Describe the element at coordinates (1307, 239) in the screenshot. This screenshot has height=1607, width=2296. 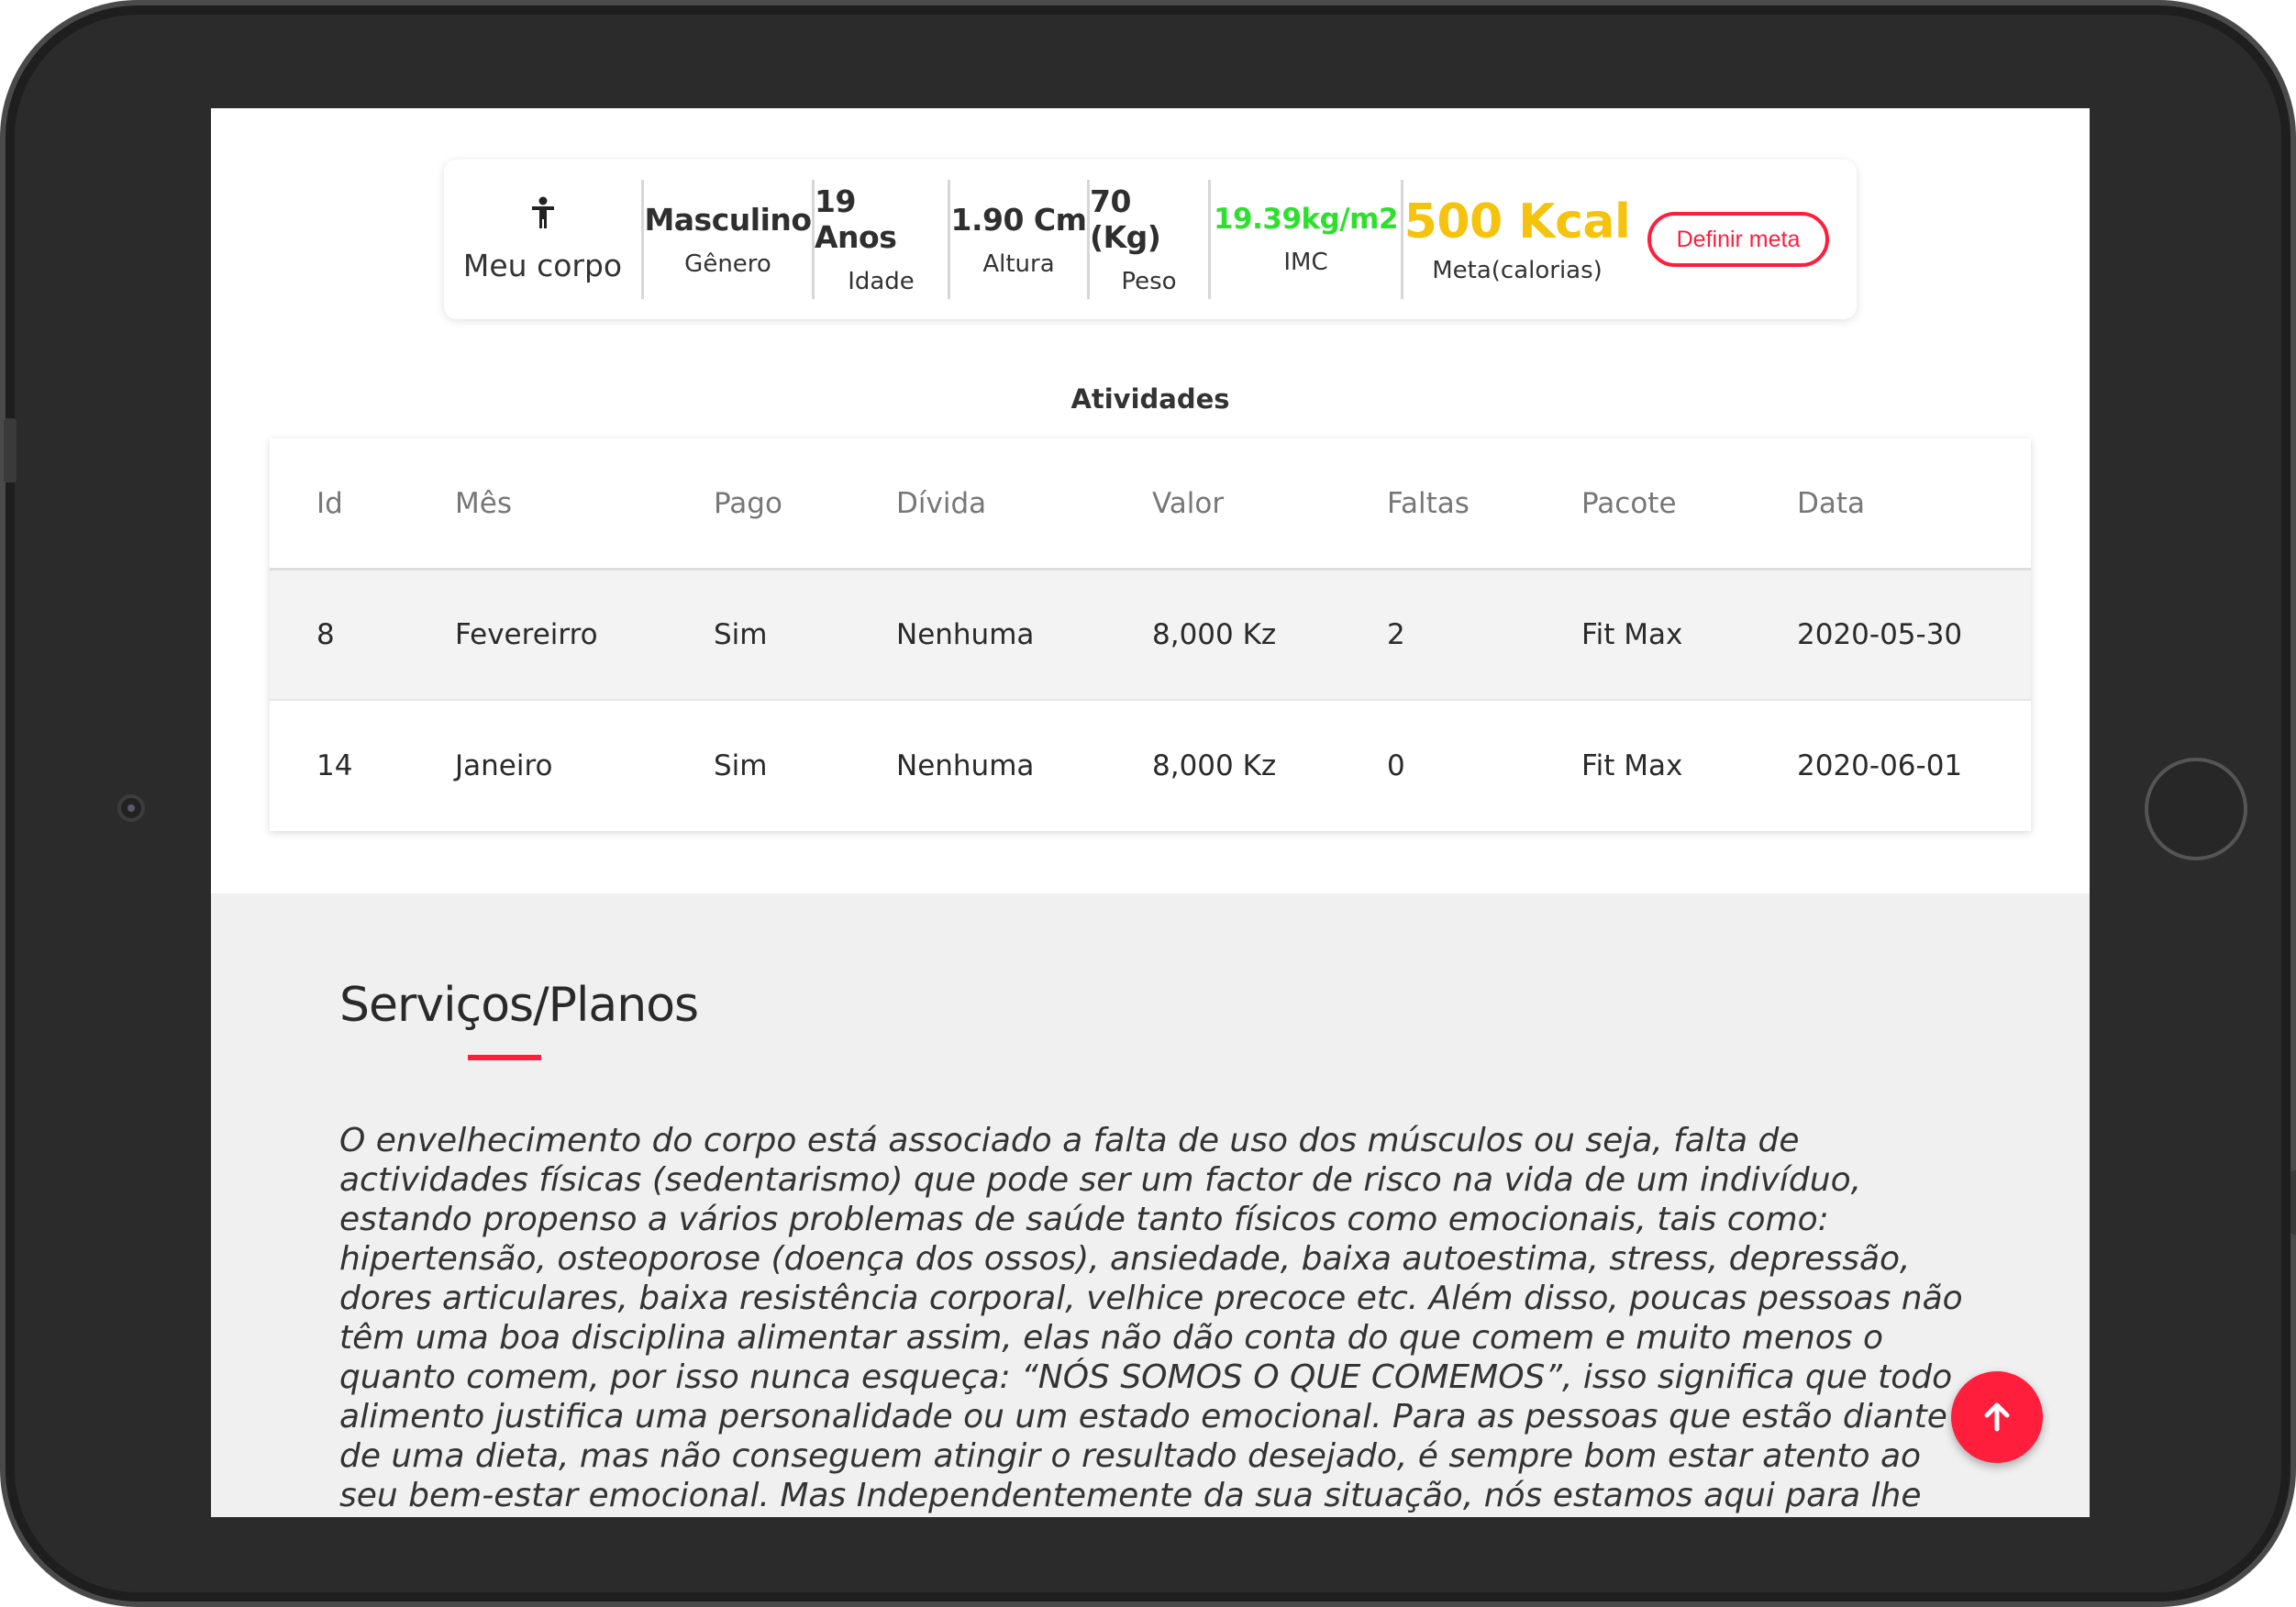
I see `bmi-stat: 19.39kg/m2 IMC` at that location.